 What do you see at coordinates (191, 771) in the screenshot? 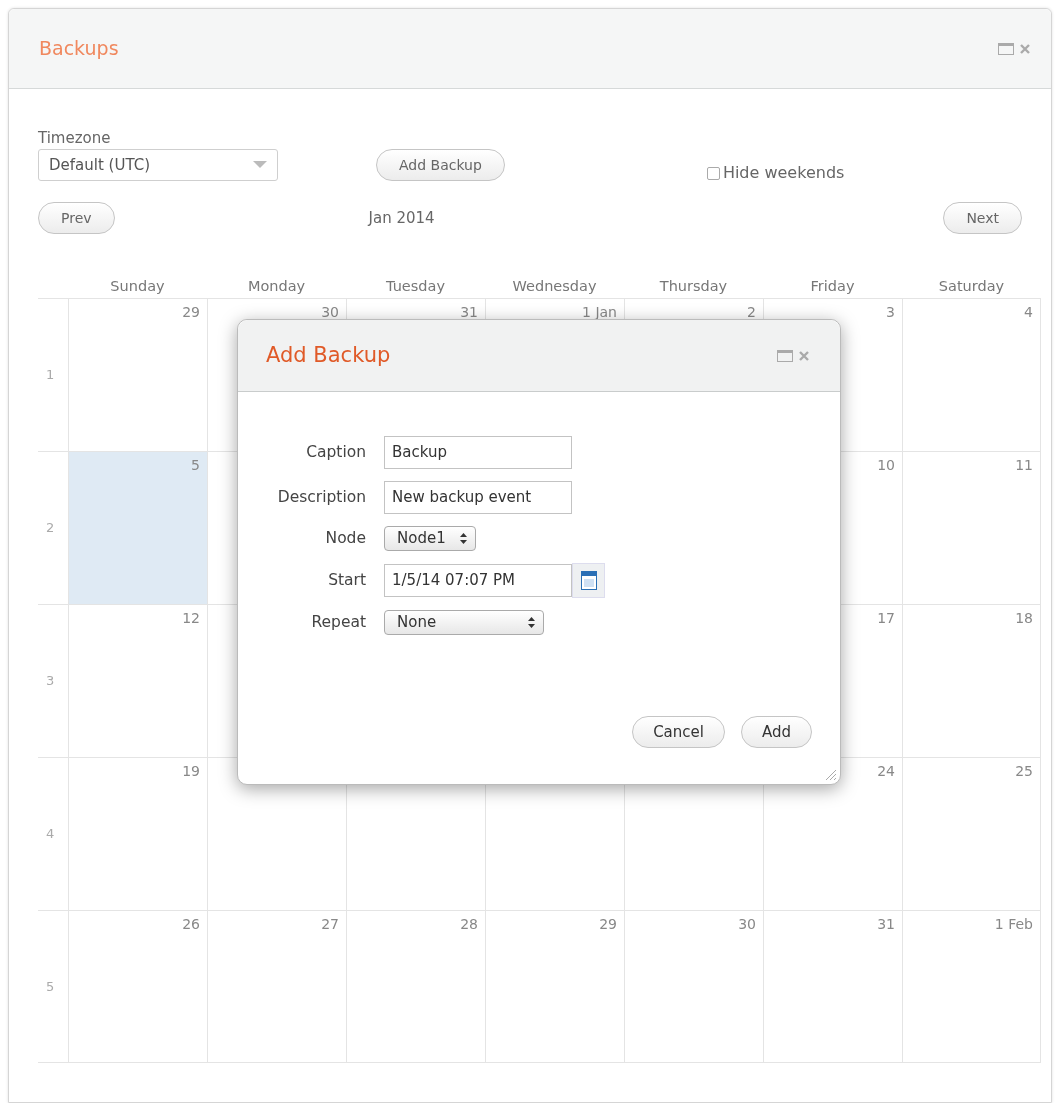
I see `day-number: 19` at bounding box center [191, 771].